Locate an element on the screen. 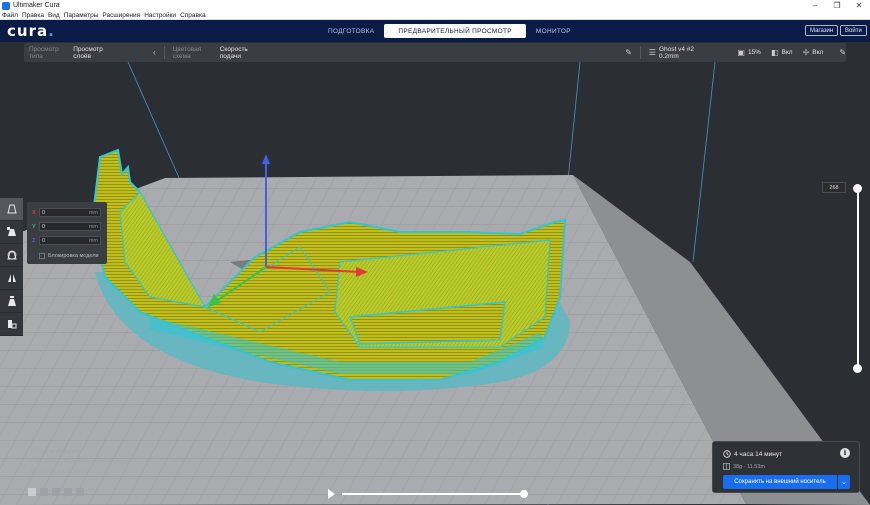 The width and height of the screenshot is (870, 505). y-position-value: 0 is located at coordinates (44, 226).